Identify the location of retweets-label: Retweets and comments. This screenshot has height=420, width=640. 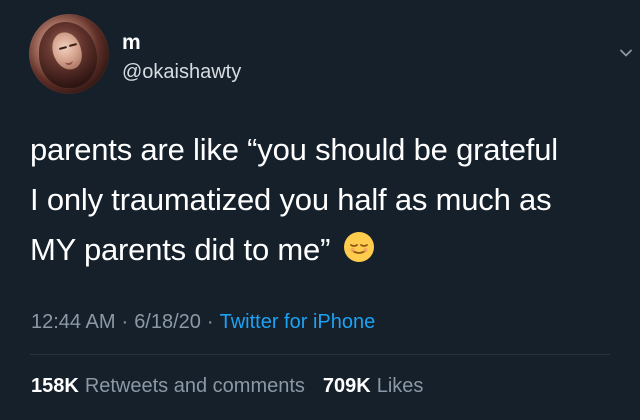
(195, 386).